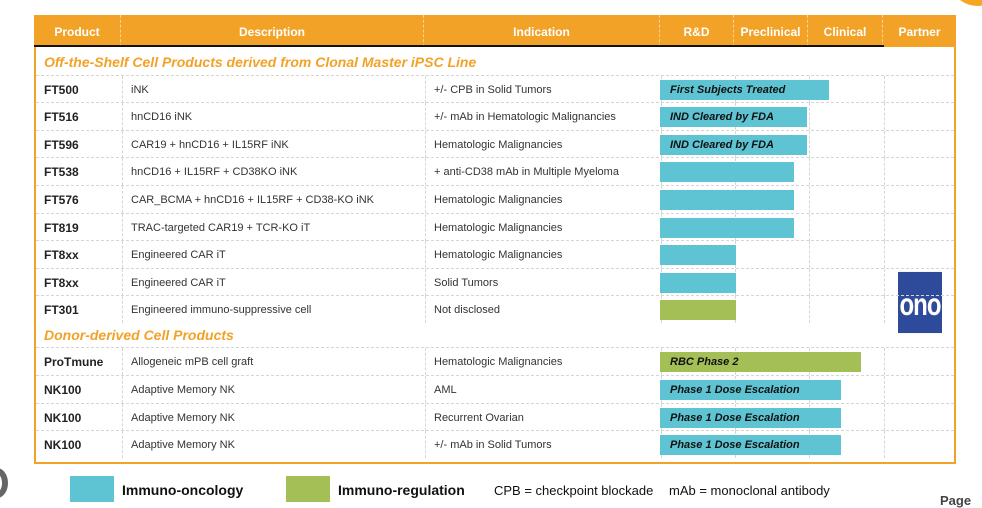  What do you see at coordinates (274, 144) in the screenshot?
I see `cell-description: CAR19 + hnCD16 + IL15RF iNK` at bounding box center [274, 144].